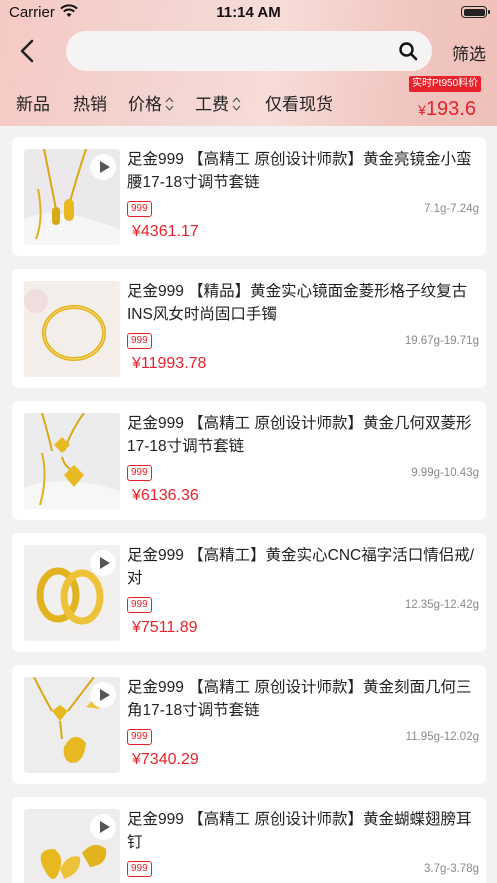  Describe the element at coordinates (445, 84) in the screenshot. I see `live-price-tag: 实时Pt950料价` at that location.